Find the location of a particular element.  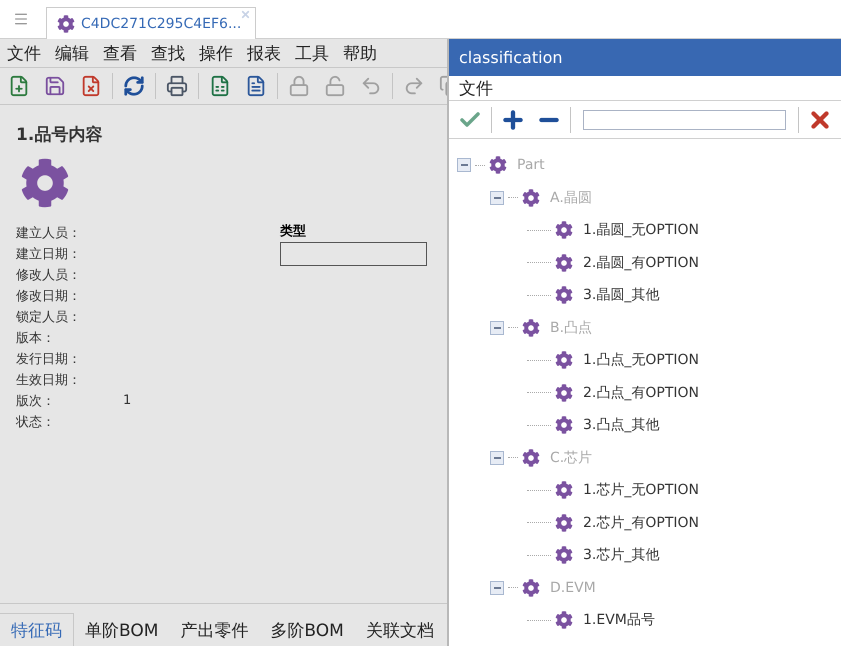

tree-node: 3.凸点_其他 is located at coordinates (621, 425).